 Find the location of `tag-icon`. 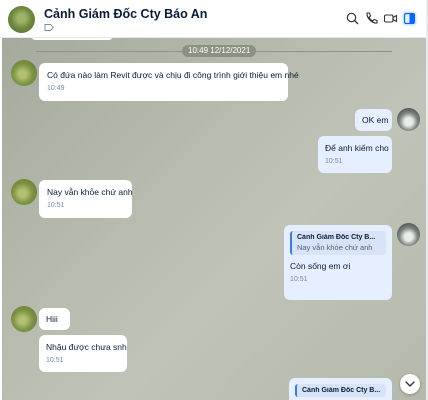

tag-icon is located at coordinates (49, 27).